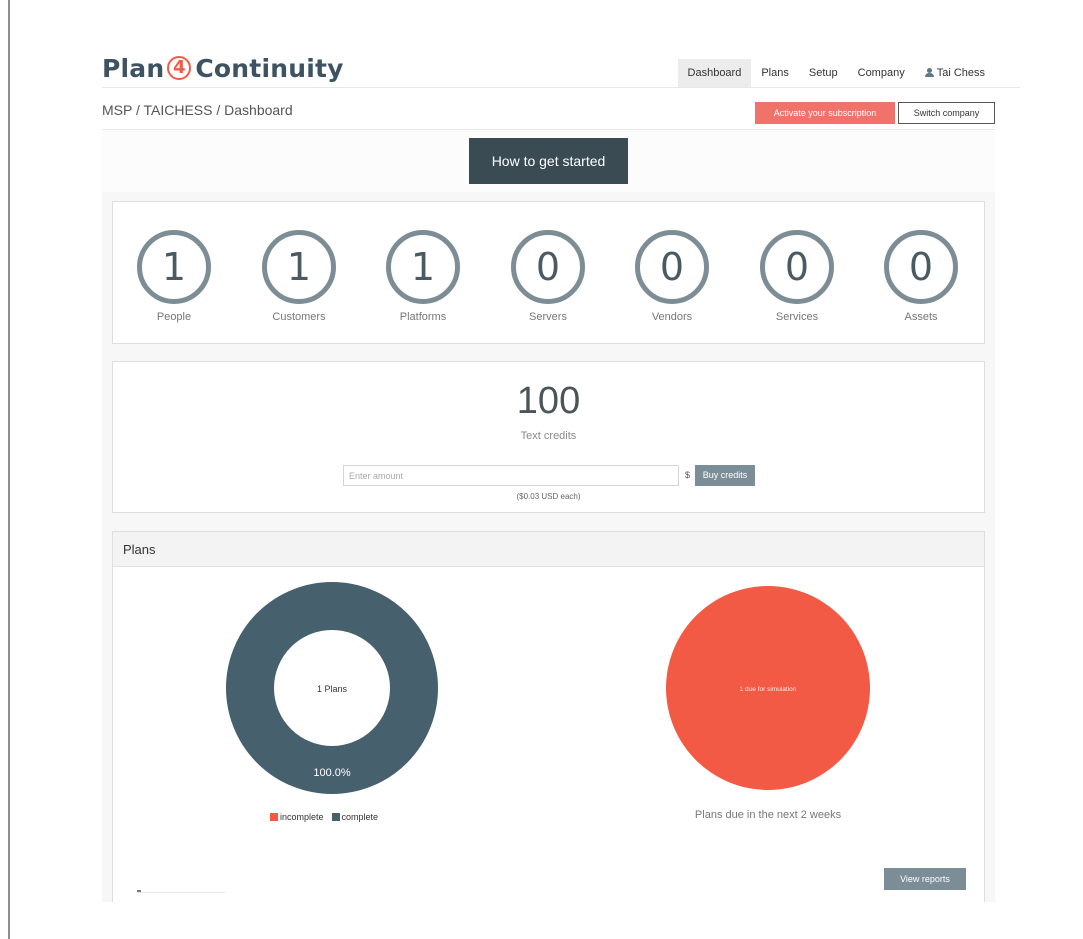  I want to click on donut-data-label: 100.0%, so click(332, 773).